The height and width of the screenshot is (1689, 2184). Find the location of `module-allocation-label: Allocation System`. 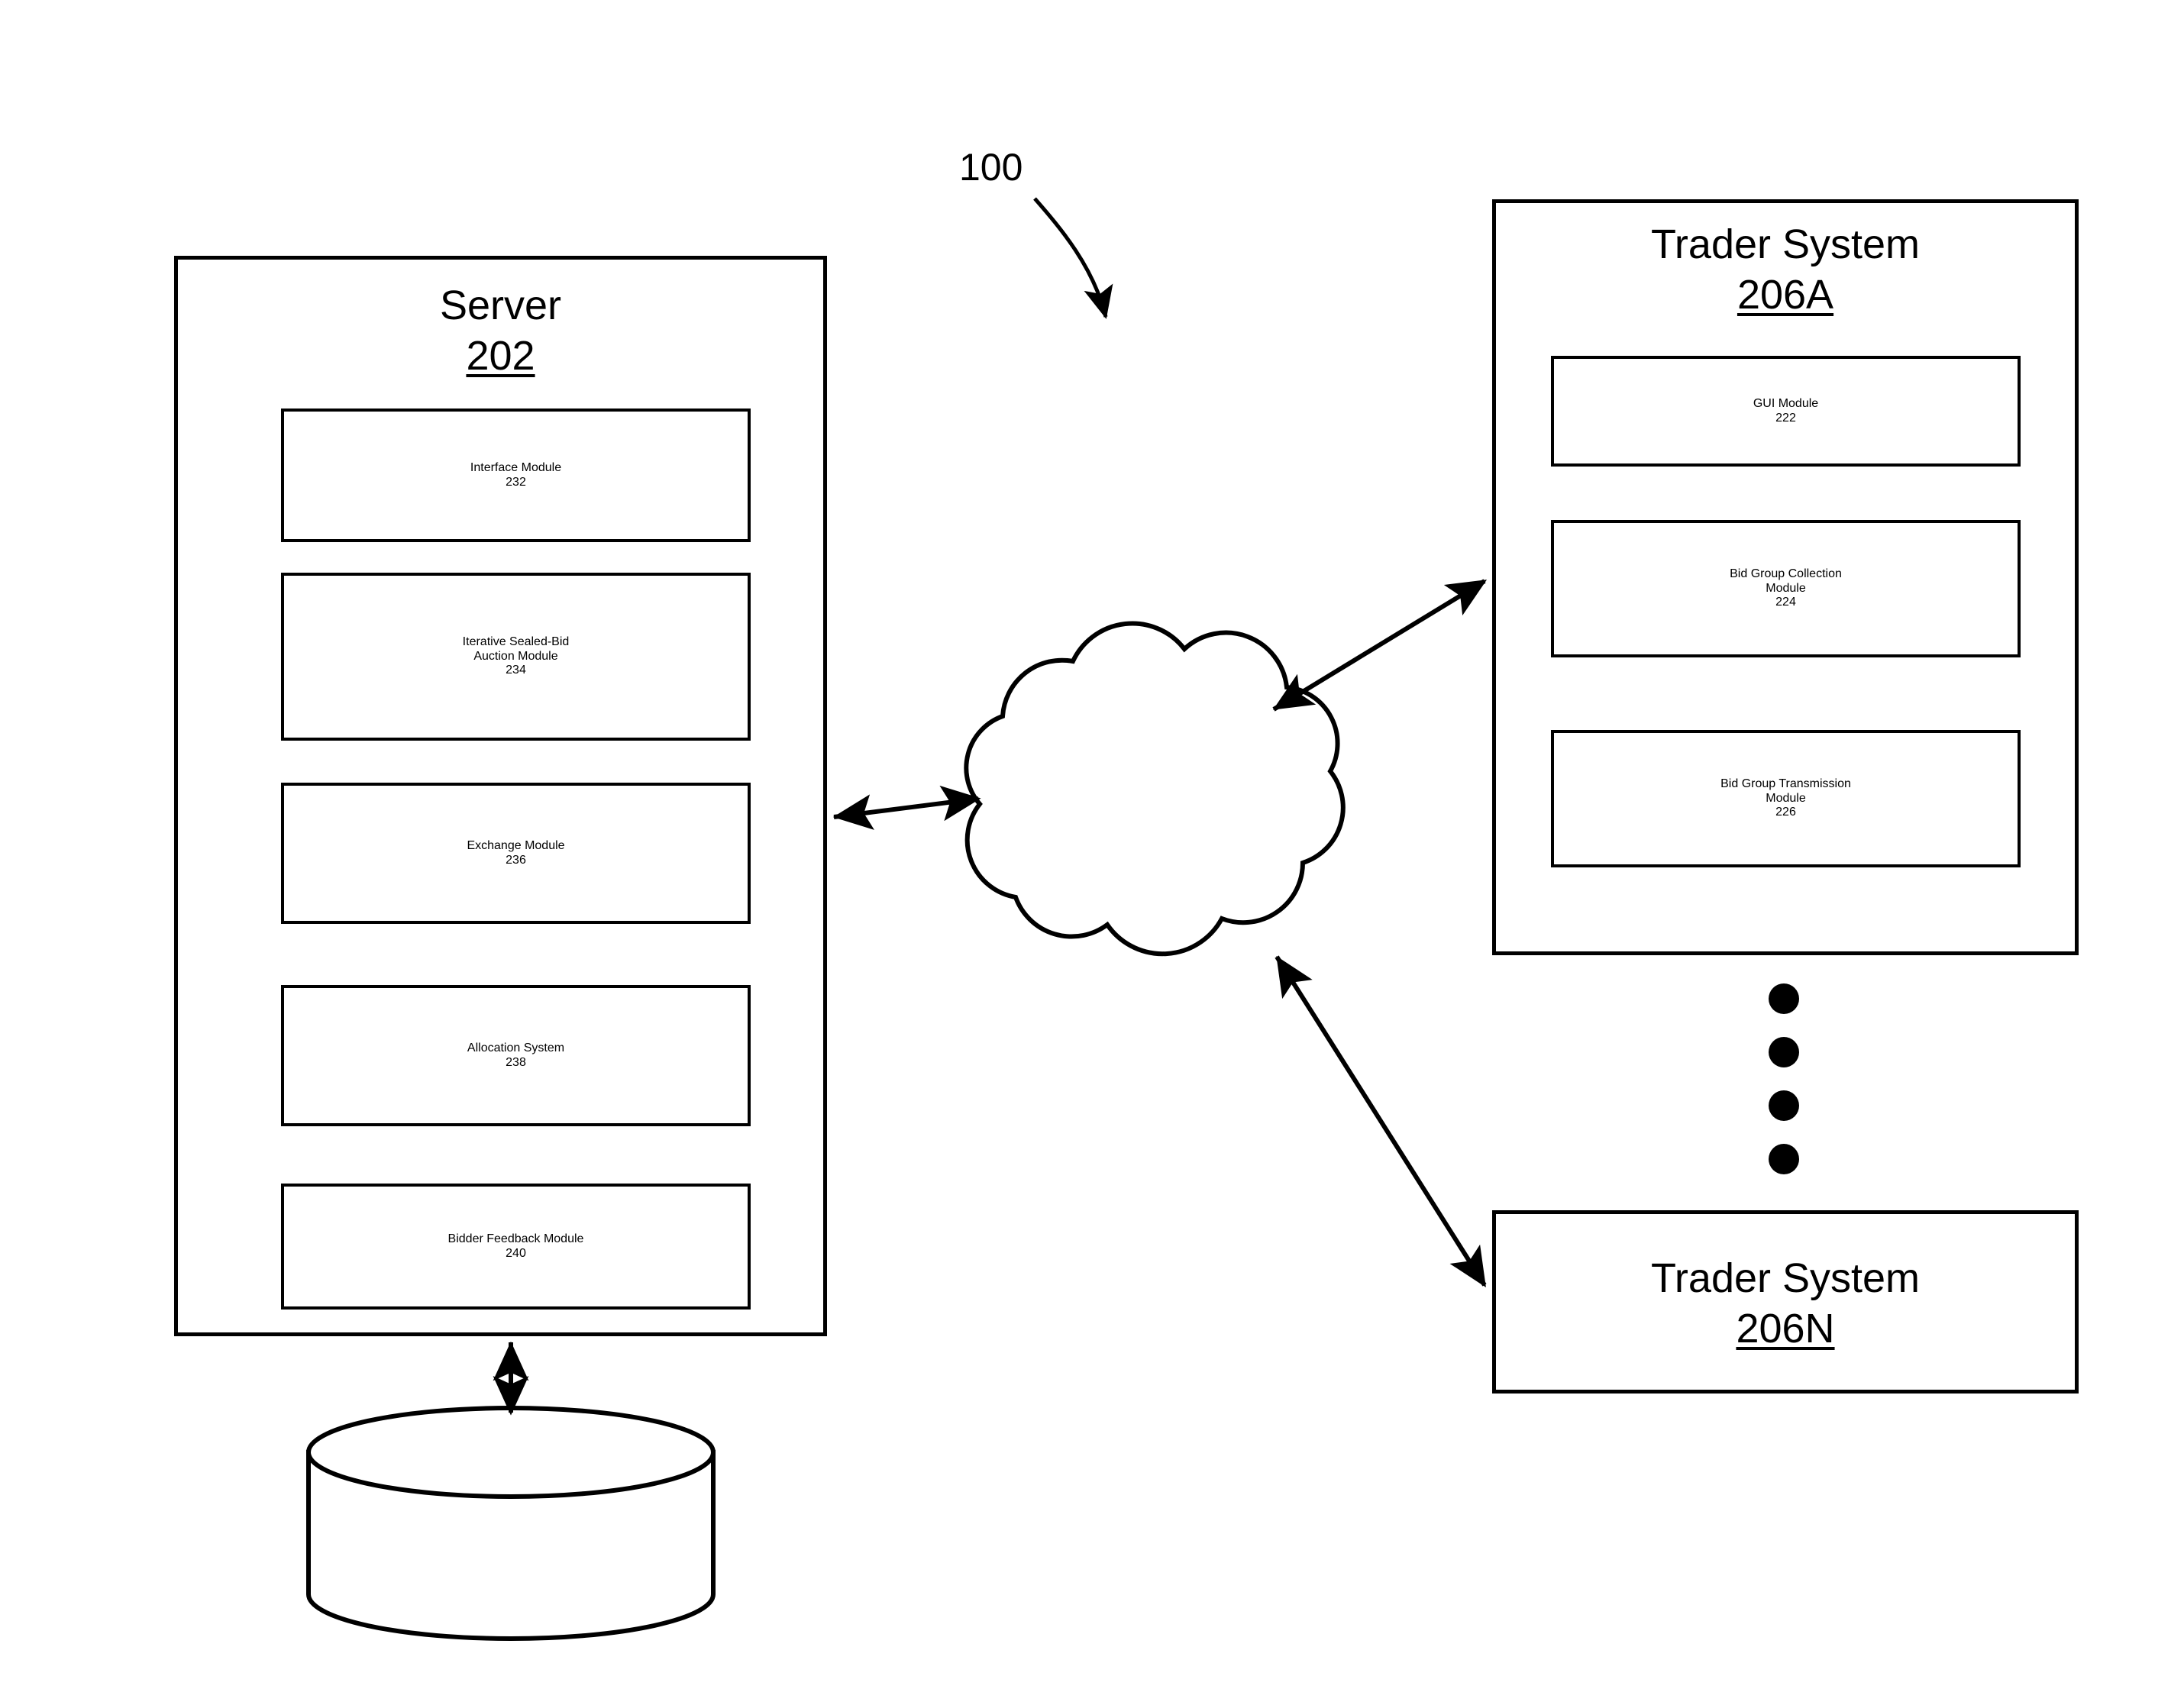

module-allocation-label: Allocation System is located at coordinates (516, 1047).